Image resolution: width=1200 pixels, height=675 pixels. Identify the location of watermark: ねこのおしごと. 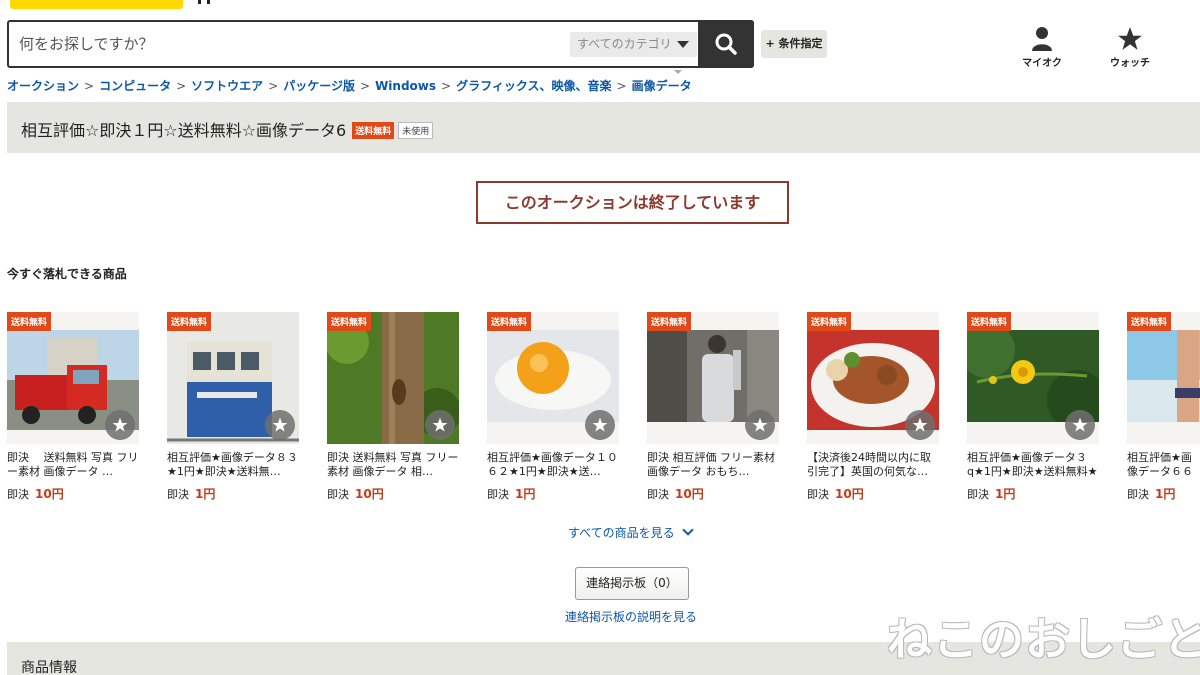
(1043, 639).